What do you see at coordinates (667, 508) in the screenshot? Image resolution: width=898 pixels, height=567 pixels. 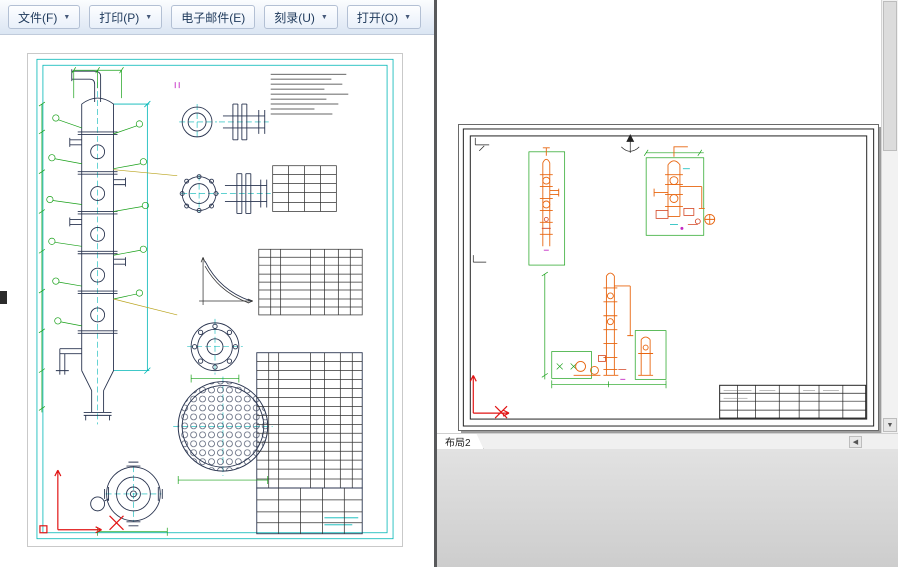 I see `status-area` at bounding box center [667, 508].